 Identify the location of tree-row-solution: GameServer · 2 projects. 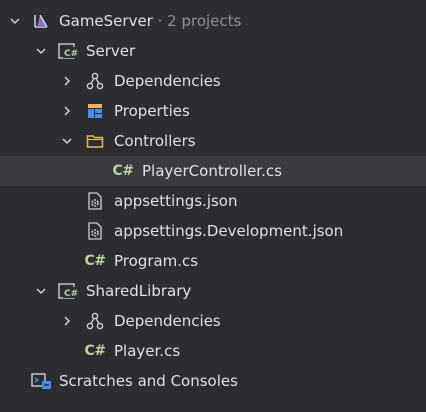
(213, 21).